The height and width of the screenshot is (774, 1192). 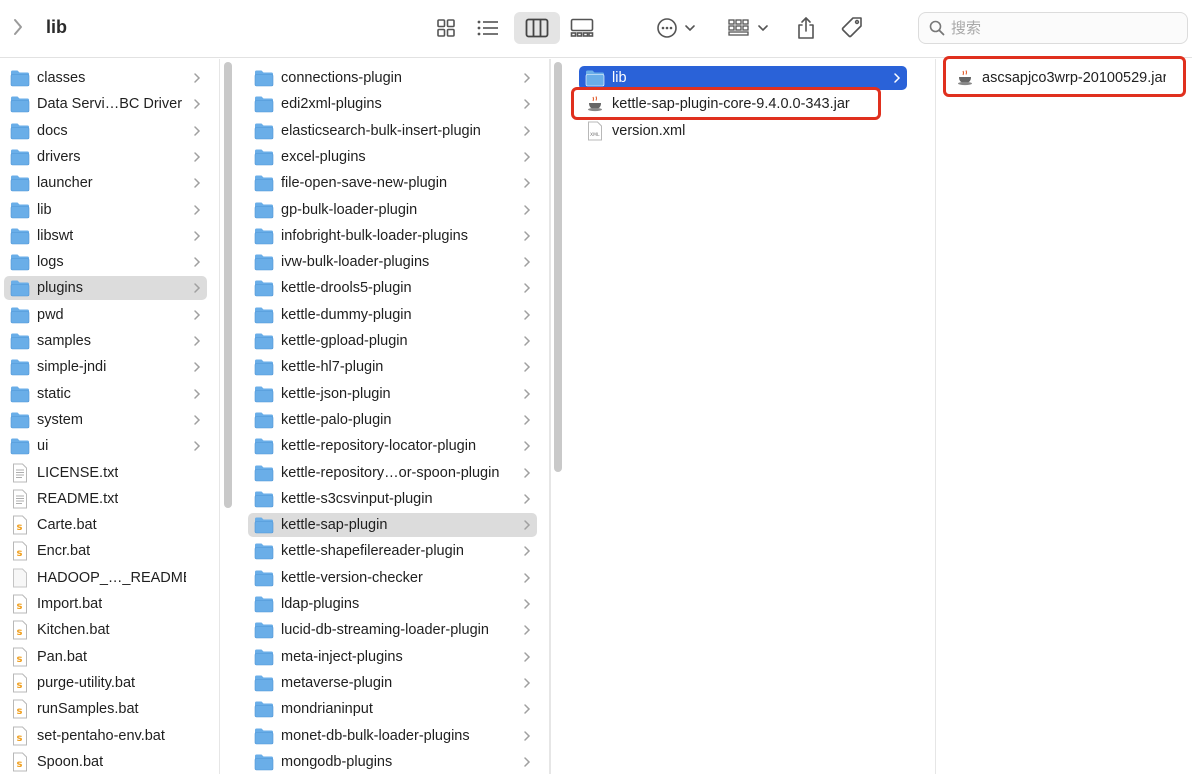 What do you see at coordinates (488, 28) in the screenshot?
I see `list-view-button` at bounding box center [488, 28].